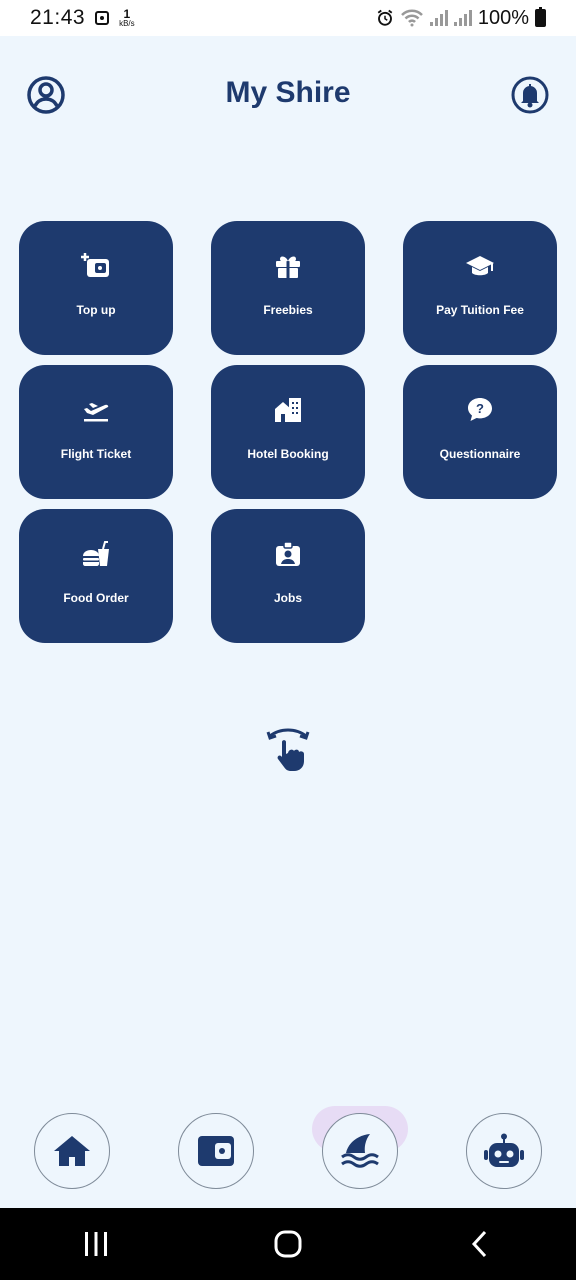 This screenshot has width=576, height=1280. Describe the element at coordinates (102, 18) in the screenshot. I see `screen-record-icon` at that location.